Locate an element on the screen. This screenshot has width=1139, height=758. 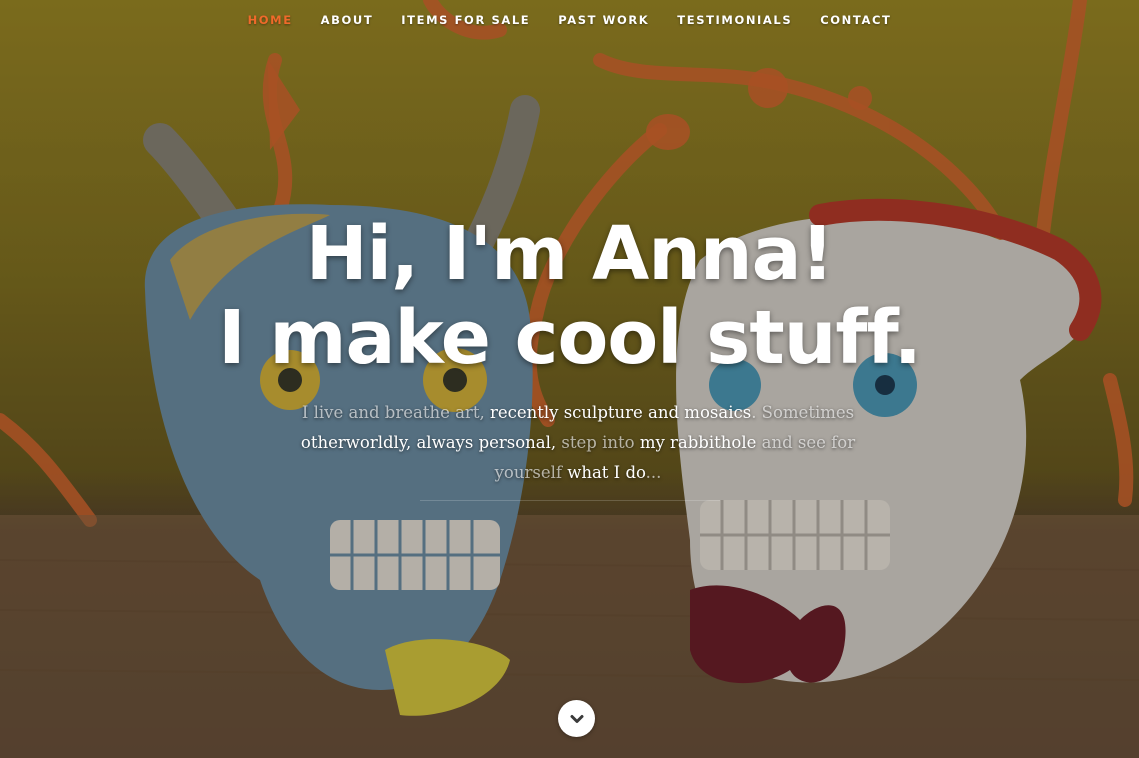
link-otherworldly: otherworldly is located at coordinates (353, 442).